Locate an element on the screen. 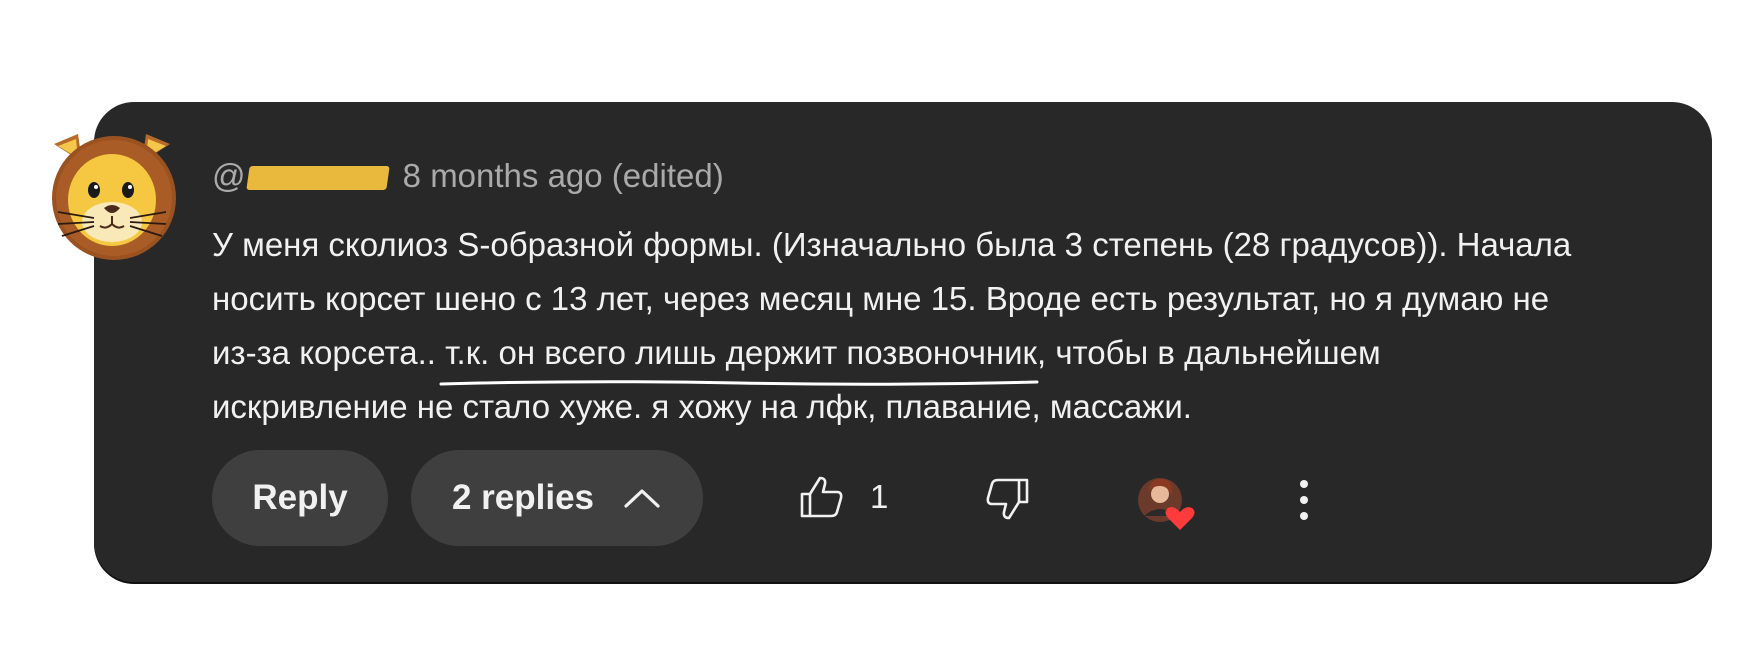  replies-toggle-button: 2 replies is located at coordinates (557, 498).